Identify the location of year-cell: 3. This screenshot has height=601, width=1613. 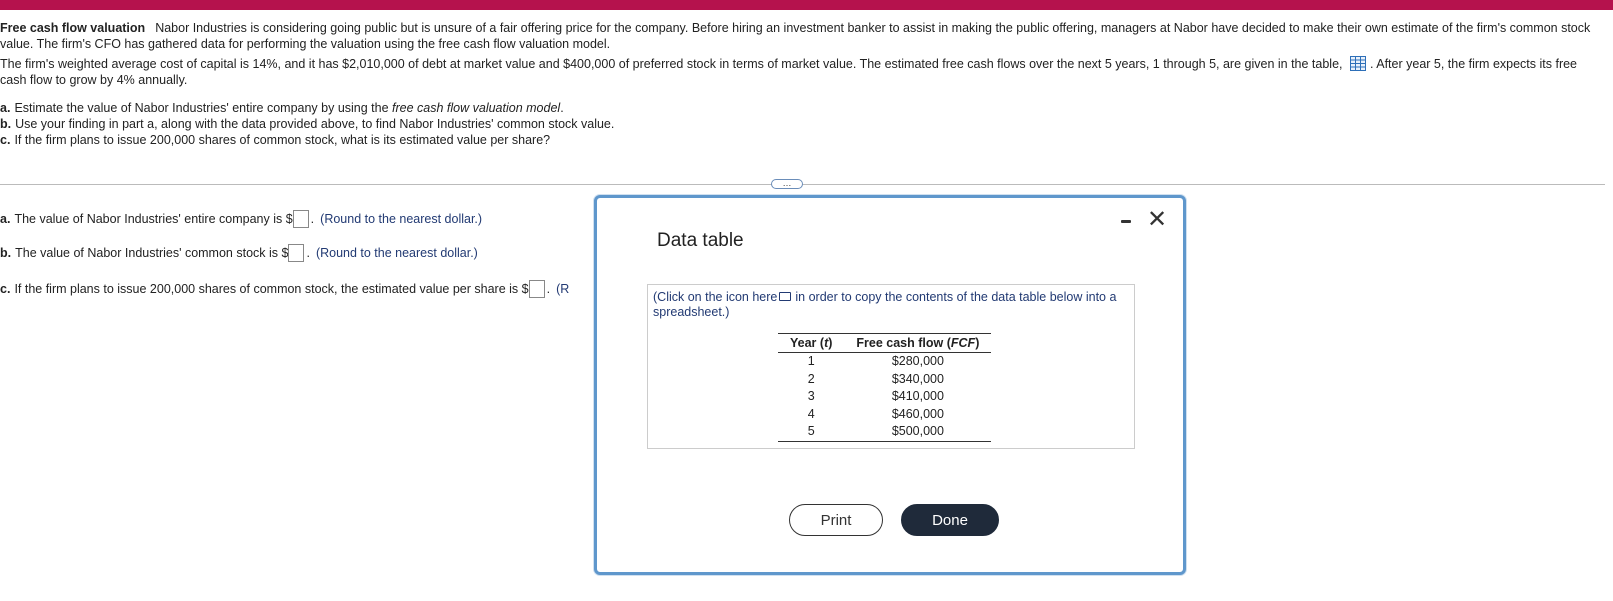
(811, 396).